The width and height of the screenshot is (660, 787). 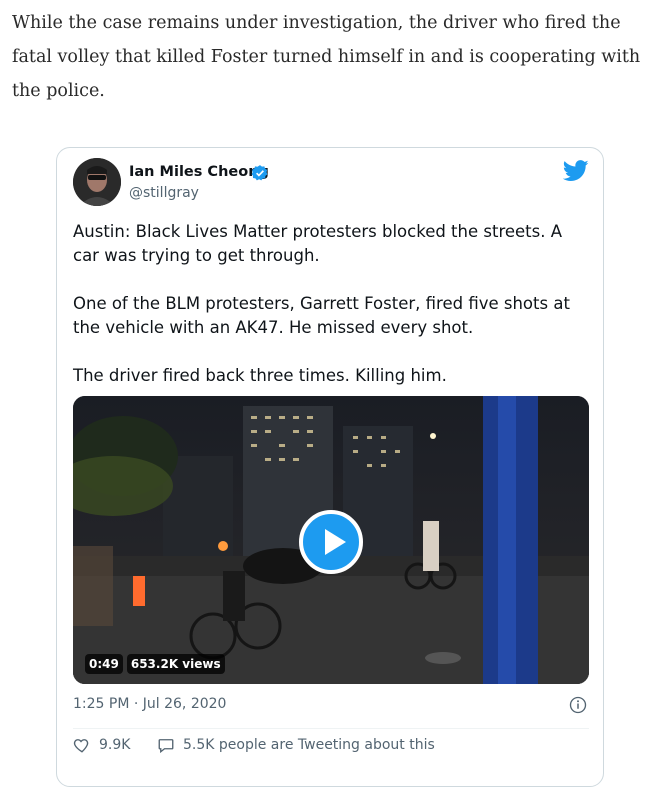 I want to click on replies-text: 5.5K people are Tweeting about this, so click(x=309, y=745).